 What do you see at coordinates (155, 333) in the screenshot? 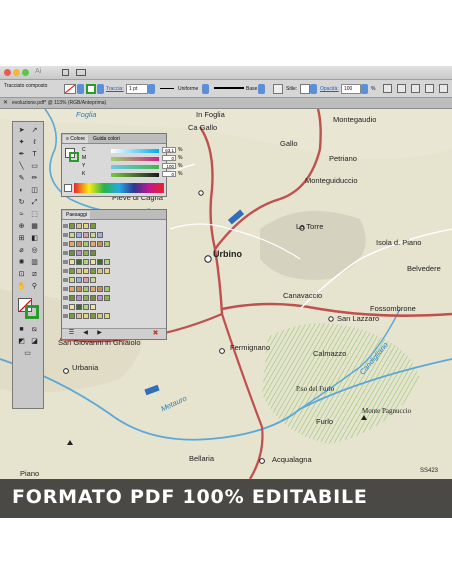
I see `delete-swatch-icon: ✖` at bounding box center [155, 333].